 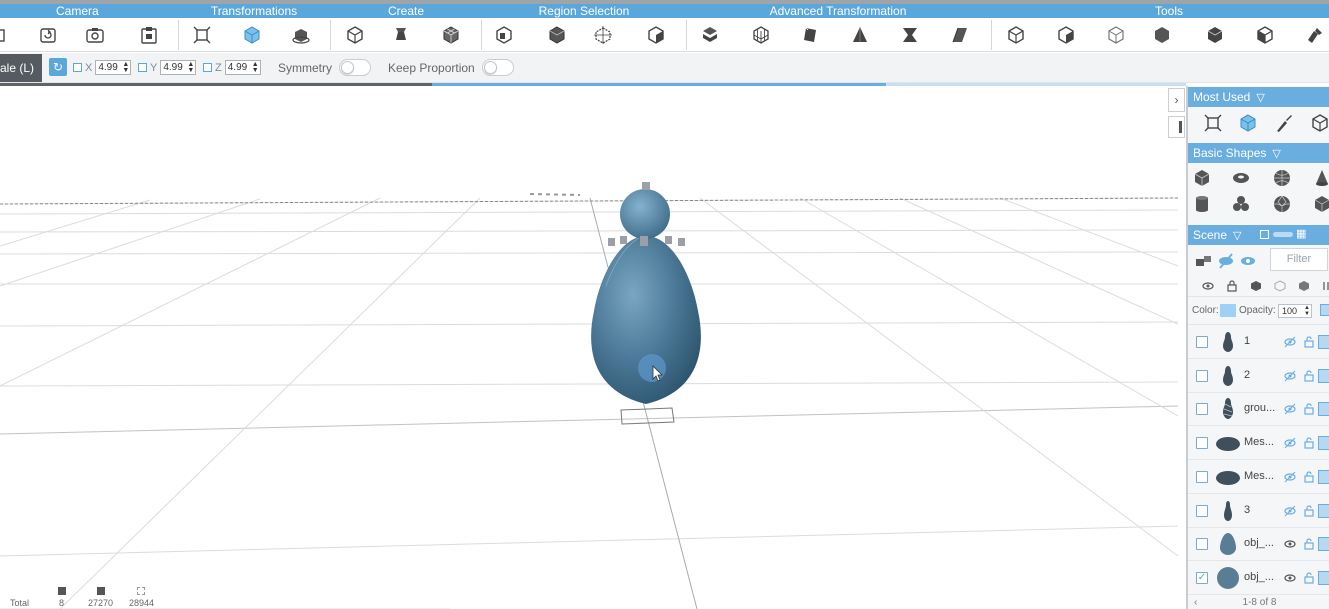 I want to click on prev-page-icon: ‹, so click(x=1195, y=602).